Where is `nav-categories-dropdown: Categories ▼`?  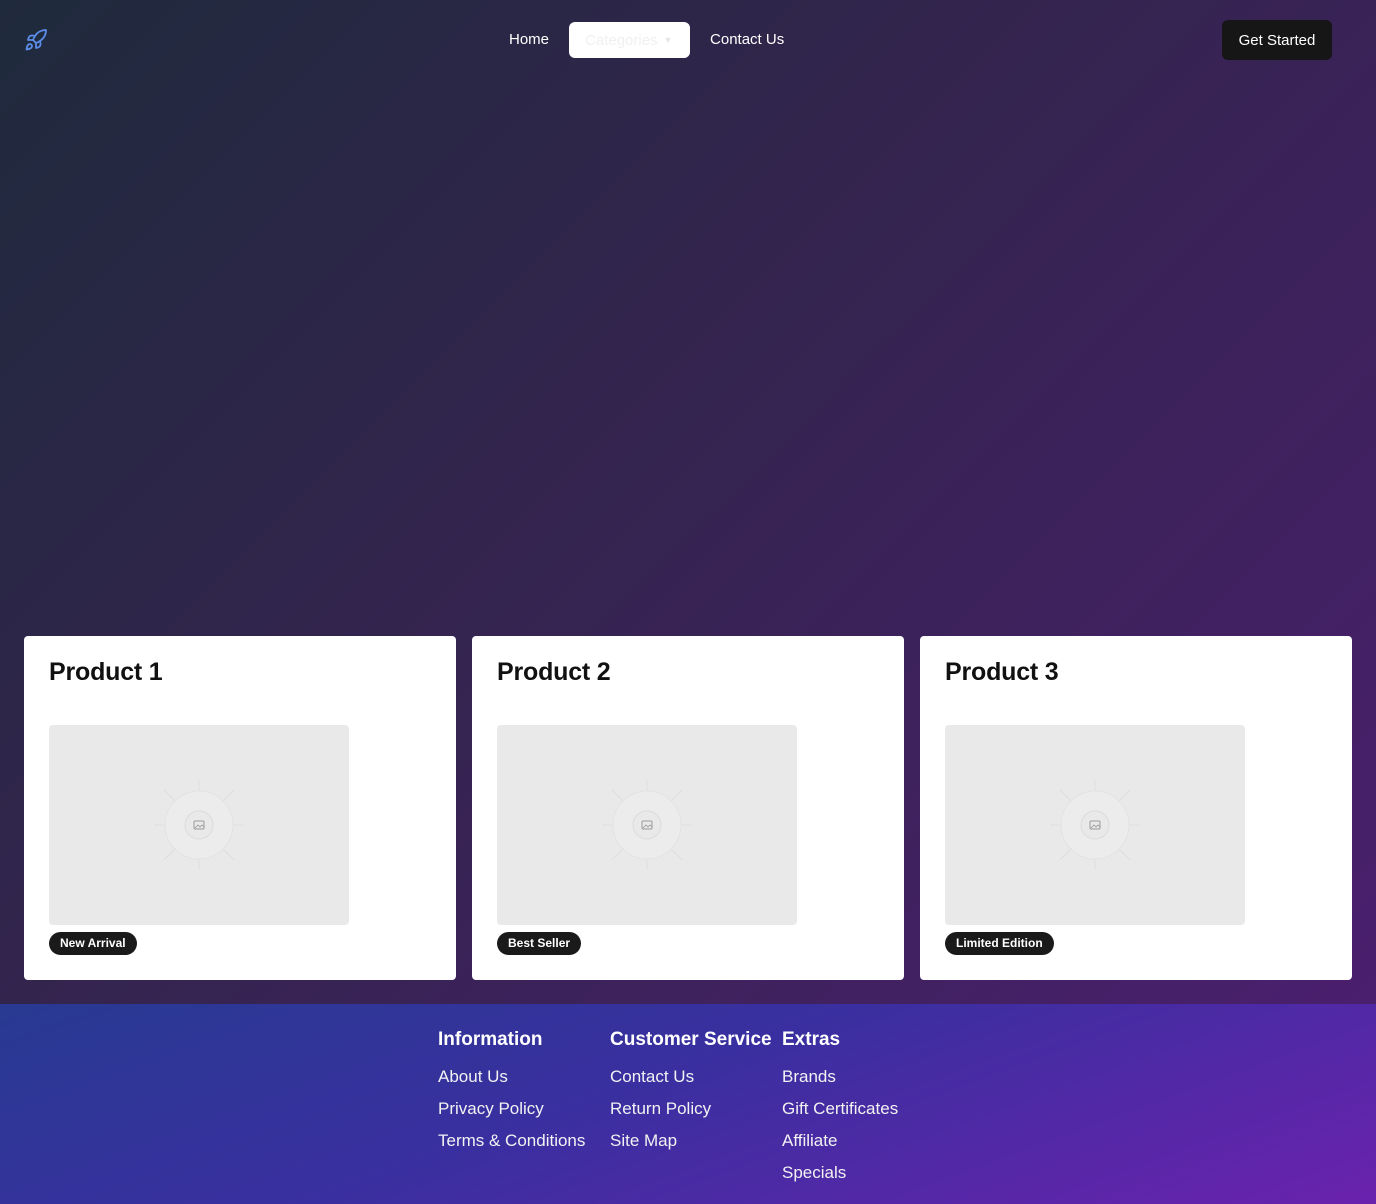
nav-categories-dropdown: Categories ▼ is located at coordinates (630, 40).